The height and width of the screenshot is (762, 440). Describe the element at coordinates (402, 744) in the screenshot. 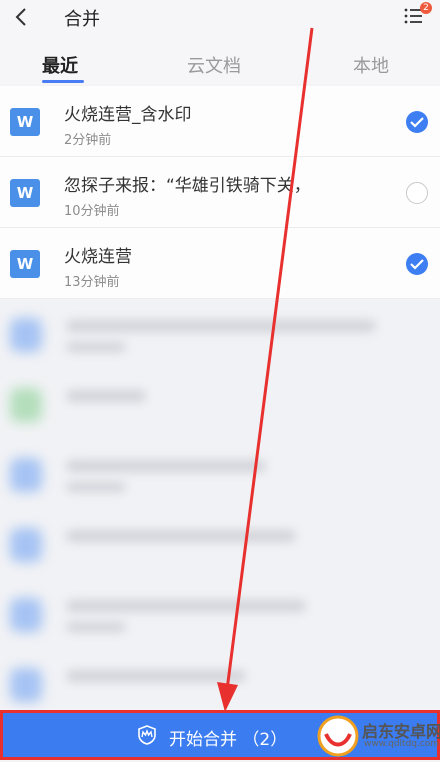

I see `watermark-url: www.qdltdq.com` at that location.